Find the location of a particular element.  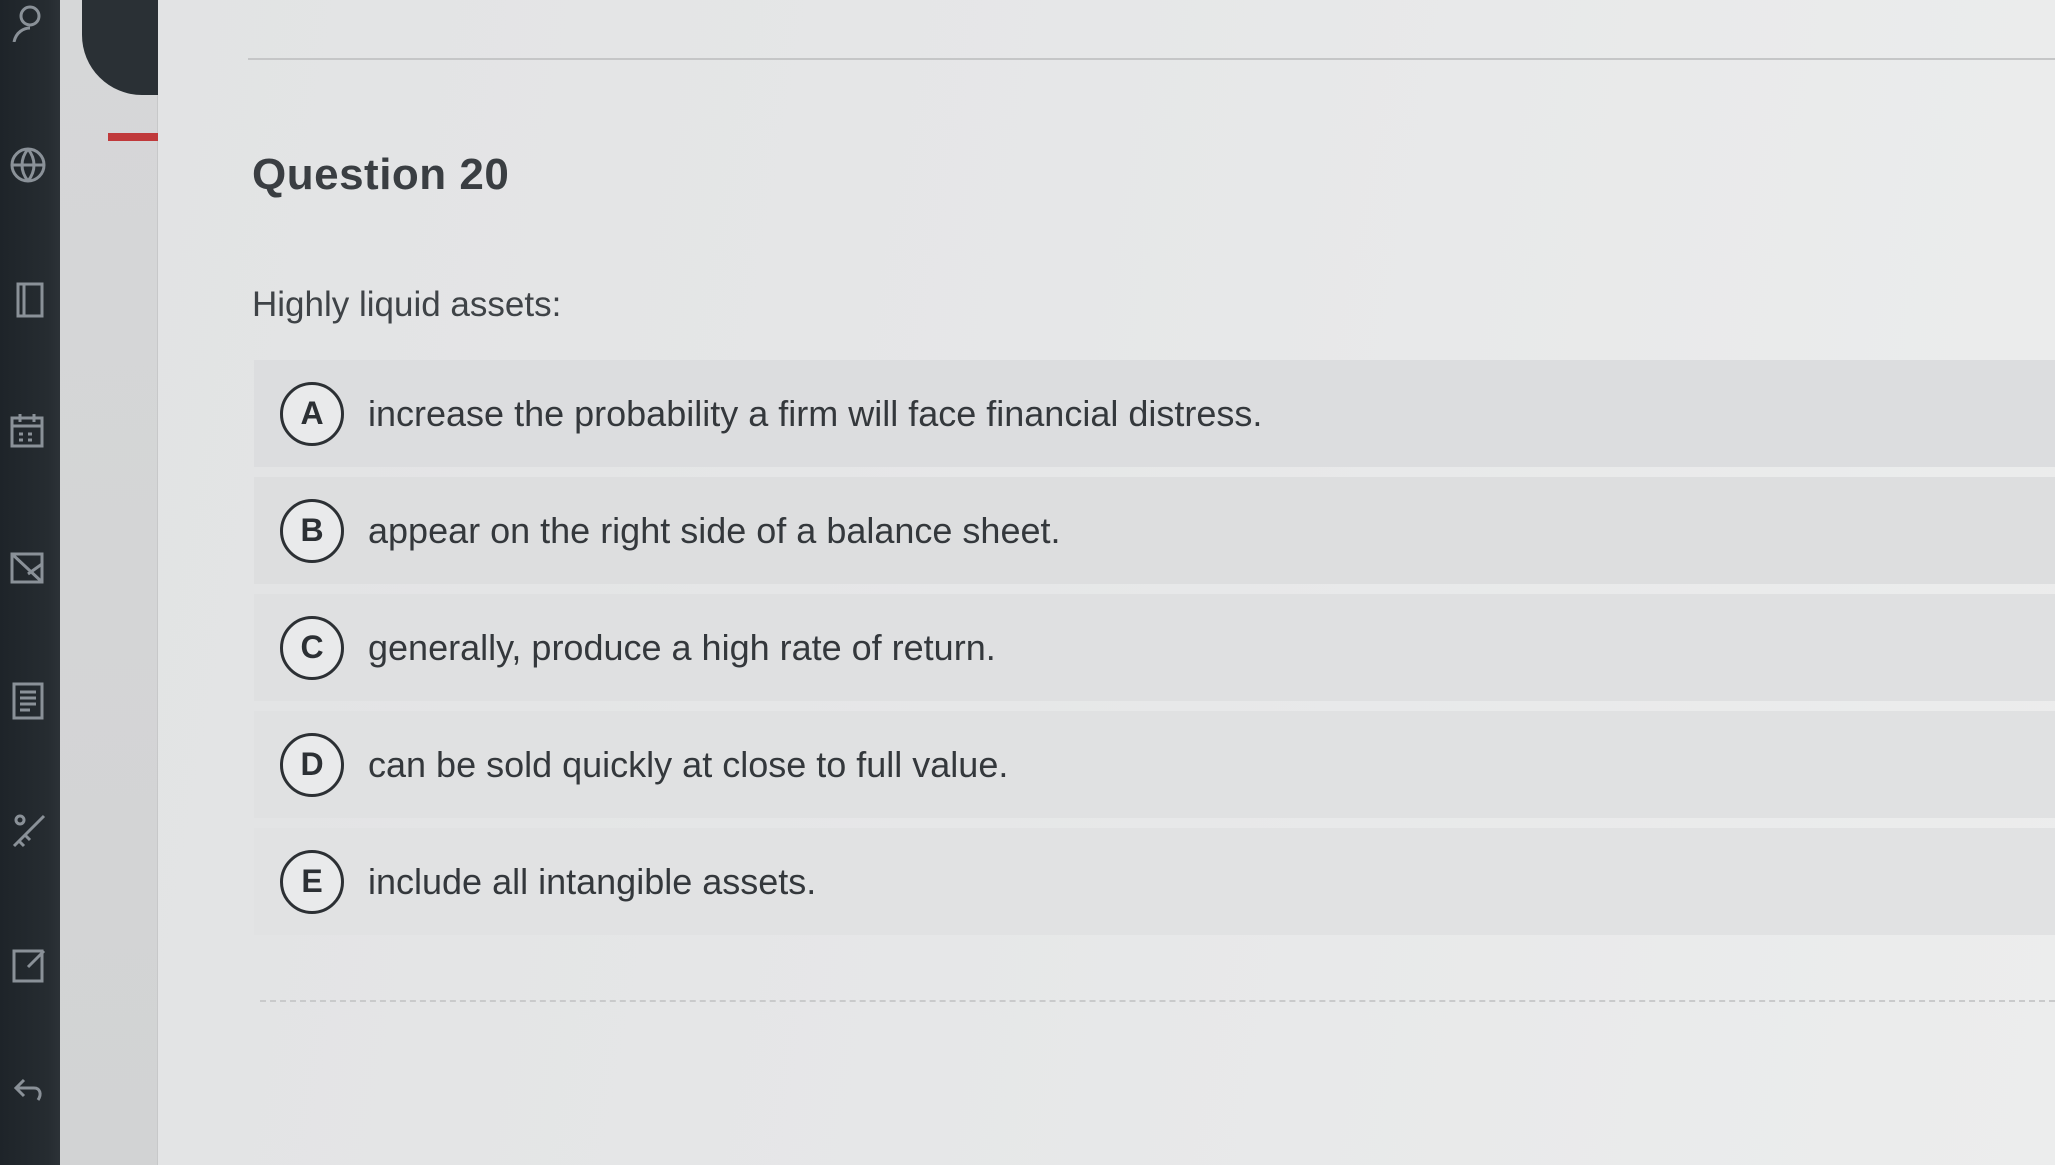

calendar-icon is located at coordinates (28, 430).